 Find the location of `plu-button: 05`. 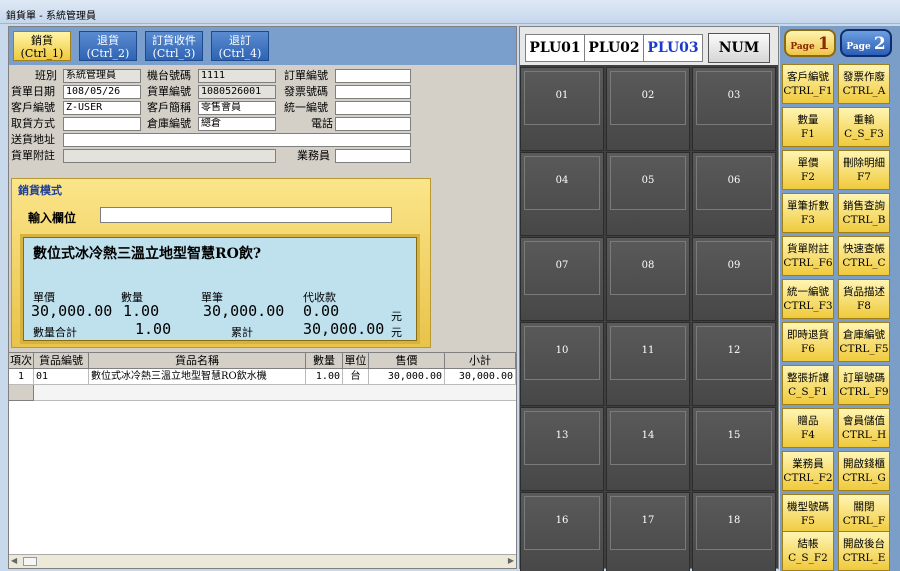

plu-button: 05 is located at coordinates (648, 194).